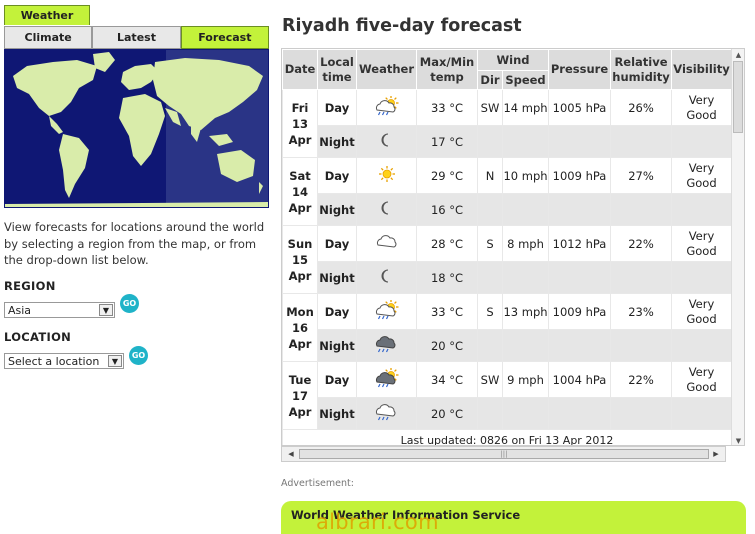 This screenshot has height=534, width=755. What do you see at coordinates (738, 440) in the screenshot?
I see `scroll-down-icon: ▼` at bounding box center [738, 440].